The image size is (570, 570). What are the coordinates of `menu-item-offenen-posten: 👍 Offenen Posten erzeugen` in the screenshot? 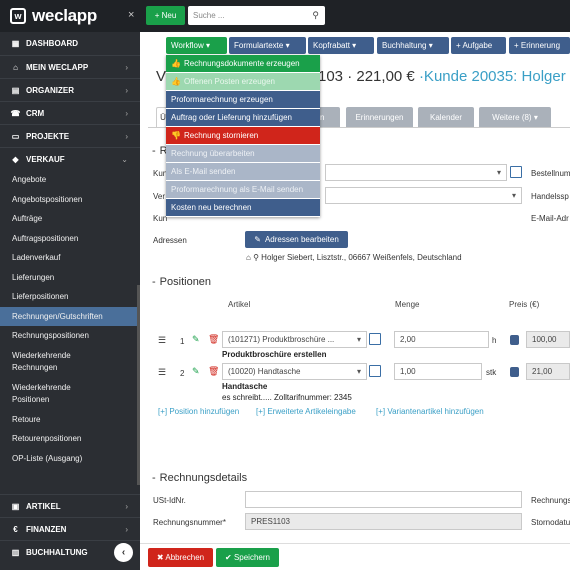 It's located at (243, 82).